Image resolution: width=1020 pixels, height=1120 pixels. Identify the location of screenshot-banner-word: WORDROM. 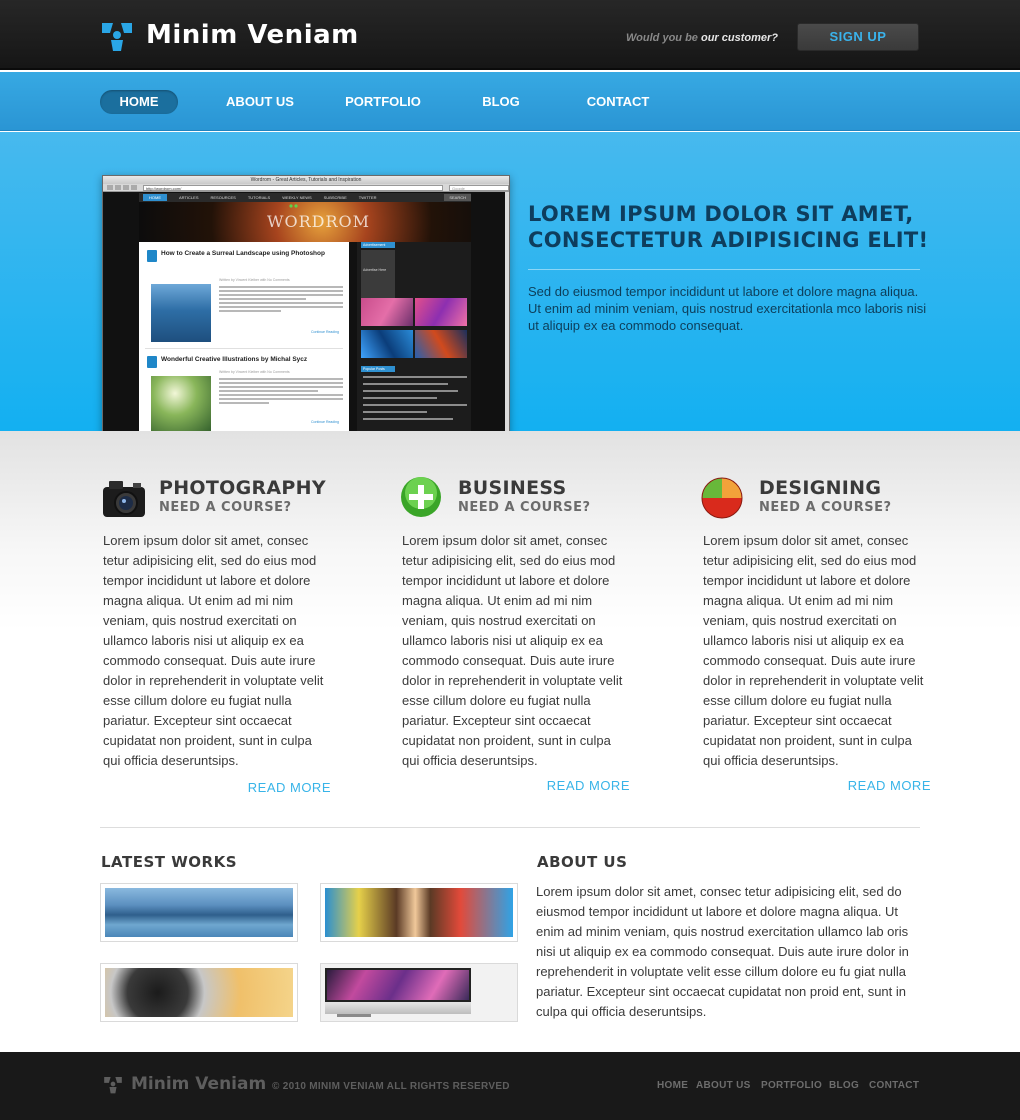
(318, 221).